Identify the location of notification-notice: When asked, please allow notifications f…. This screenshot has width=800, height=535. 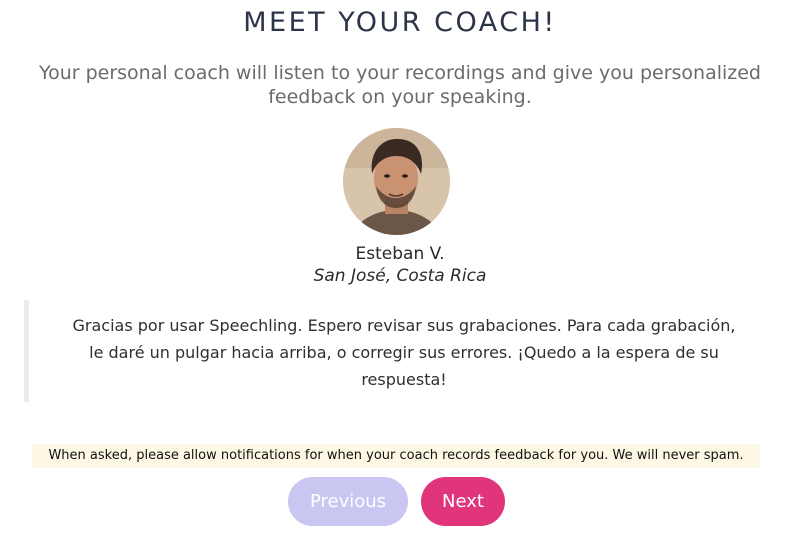
(396, 456).